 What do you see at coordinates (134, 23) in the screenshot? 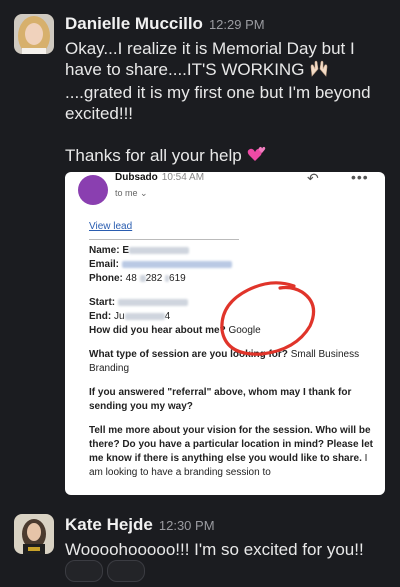
I see `sender-name: Danielle Muccillo` at bounding box center [134, 23].